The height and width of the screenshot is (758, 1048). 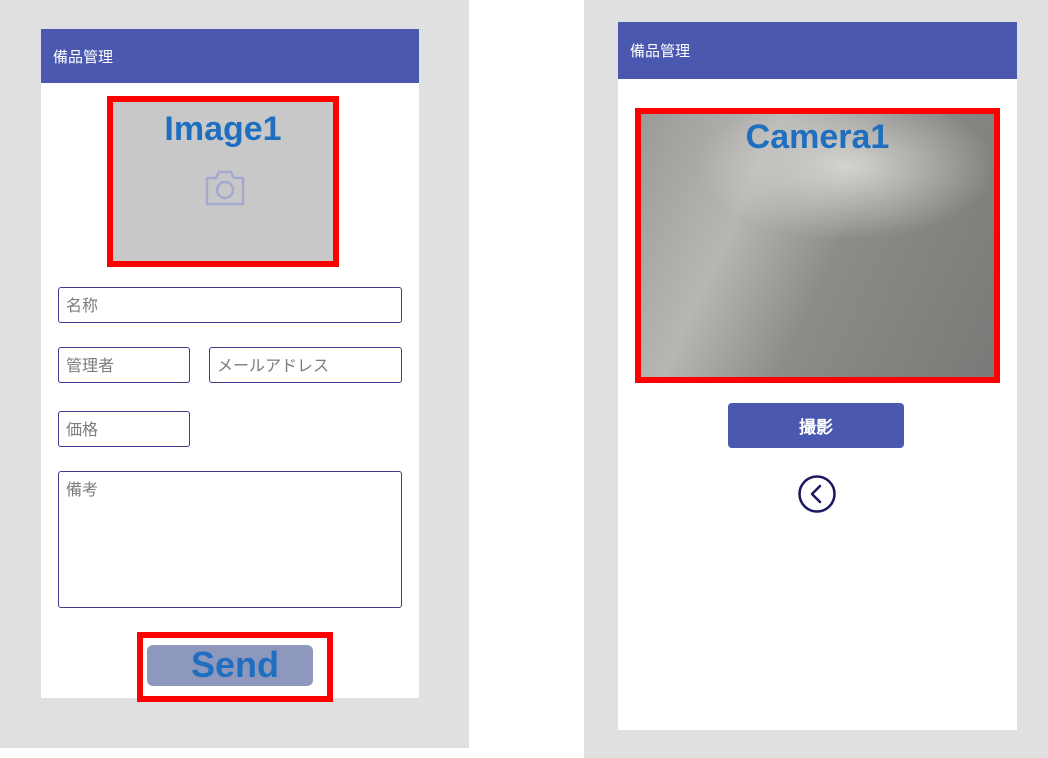 What do you see at coordinates (223, 129) in the screenshot?
I see `image1-label: Image1` at bounding box center [223, 129].